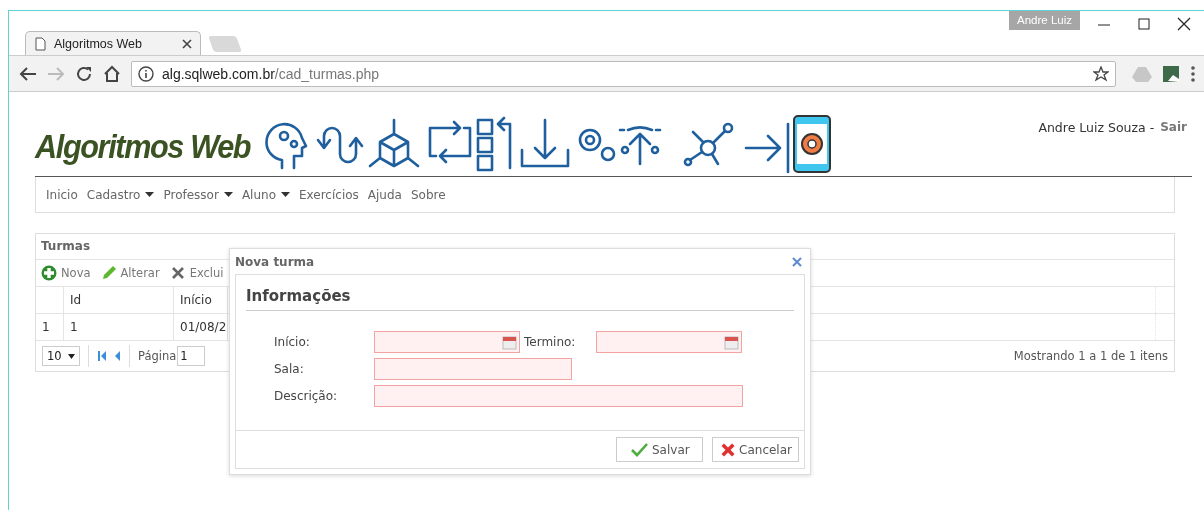 This screenshot has height=510, width=1204. I want to click on browser-tab: Algoritmos Web, so click(113, 43).